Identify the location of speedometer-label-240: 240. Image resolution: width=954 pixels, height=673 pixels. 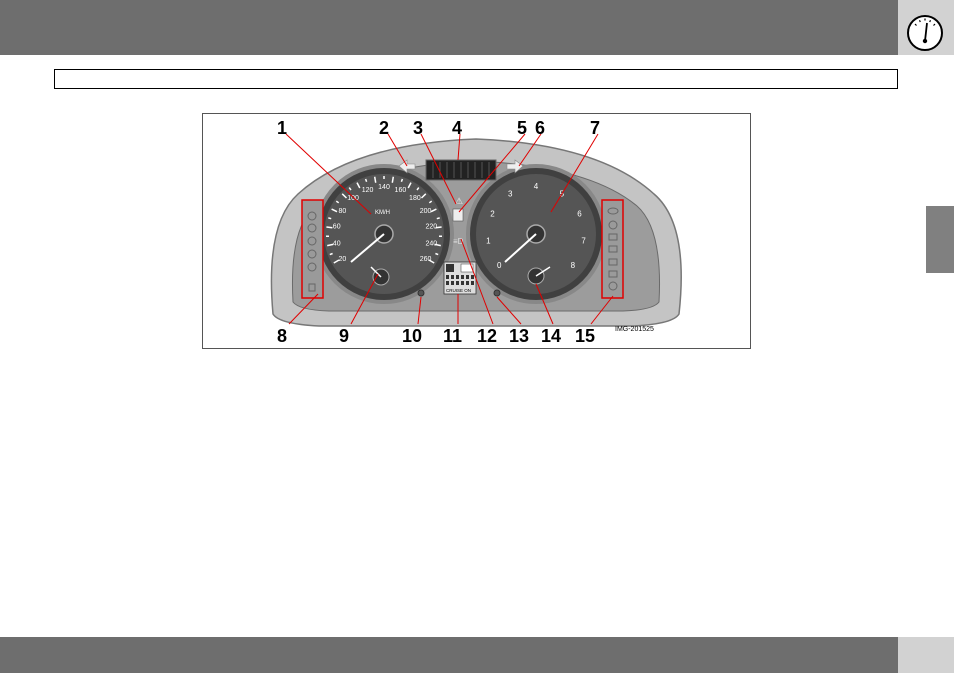
(431, 243).